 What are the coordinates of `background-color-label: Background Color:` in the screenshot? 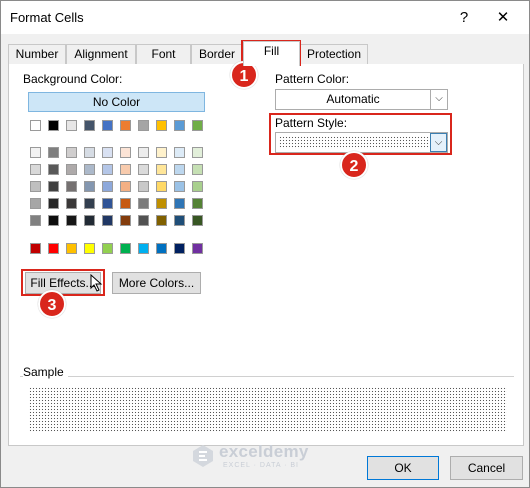 It's located at (73, 79).